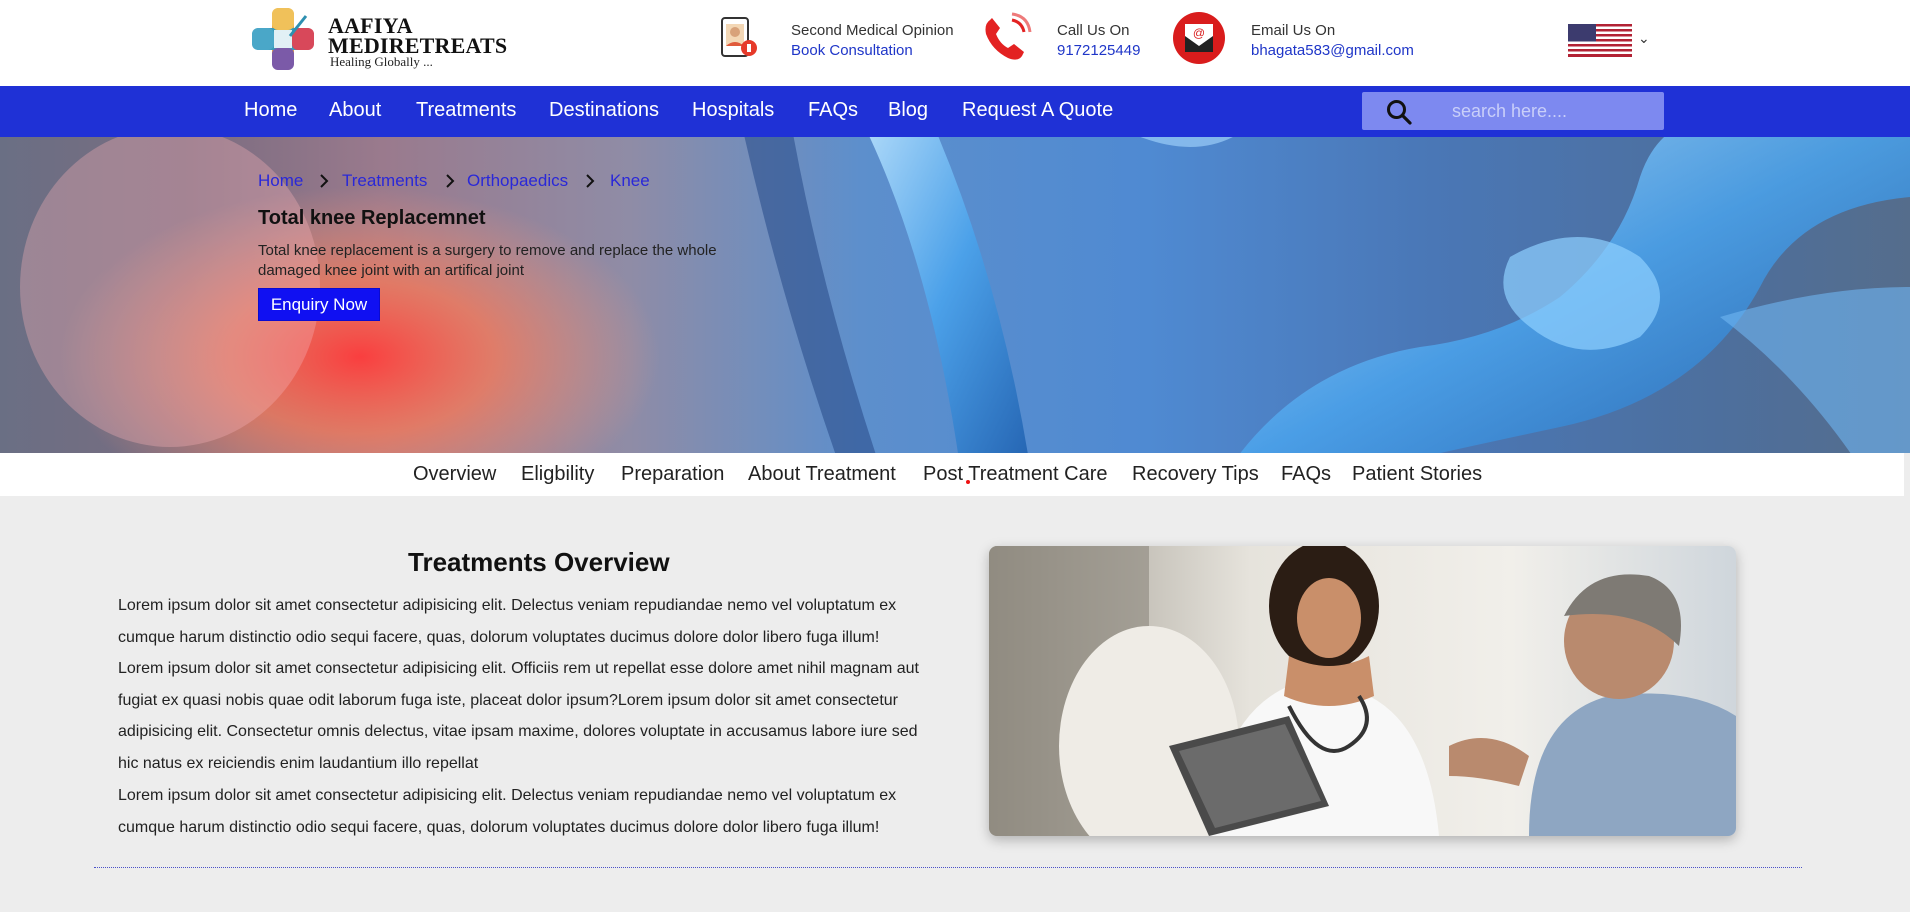 The height and width of the screenshot is (912, 1910). What do you see at coordinates (1098, 50) in the screenshot?
I see `phone-number-link: 9172125449` at bounding box center [1098, 50].